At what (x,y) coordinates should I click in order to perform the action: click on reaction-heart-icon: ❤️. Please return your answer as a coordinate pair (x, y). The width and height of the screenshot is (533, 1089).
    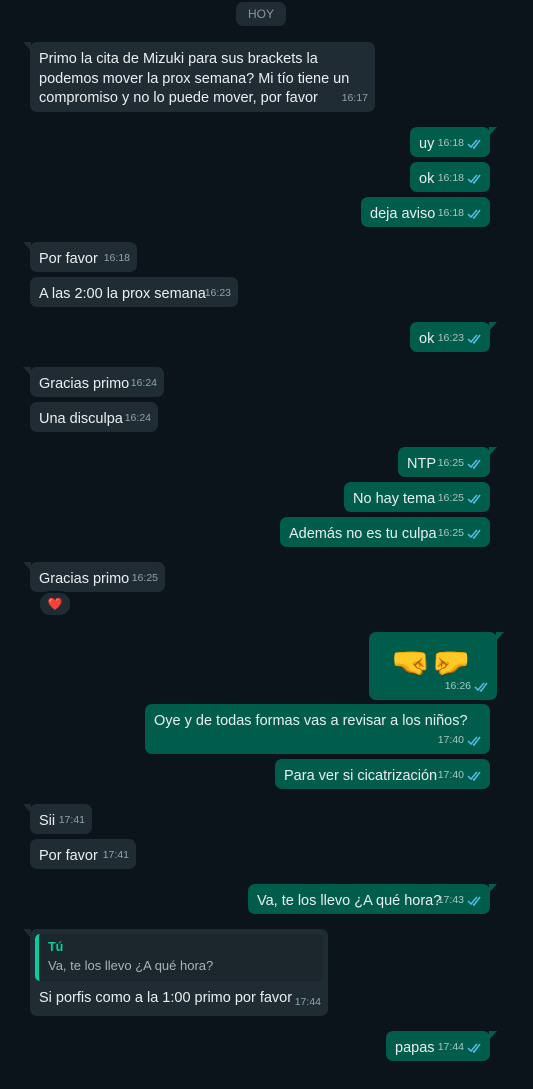
    Looking at the image, I should click on (55, 604).